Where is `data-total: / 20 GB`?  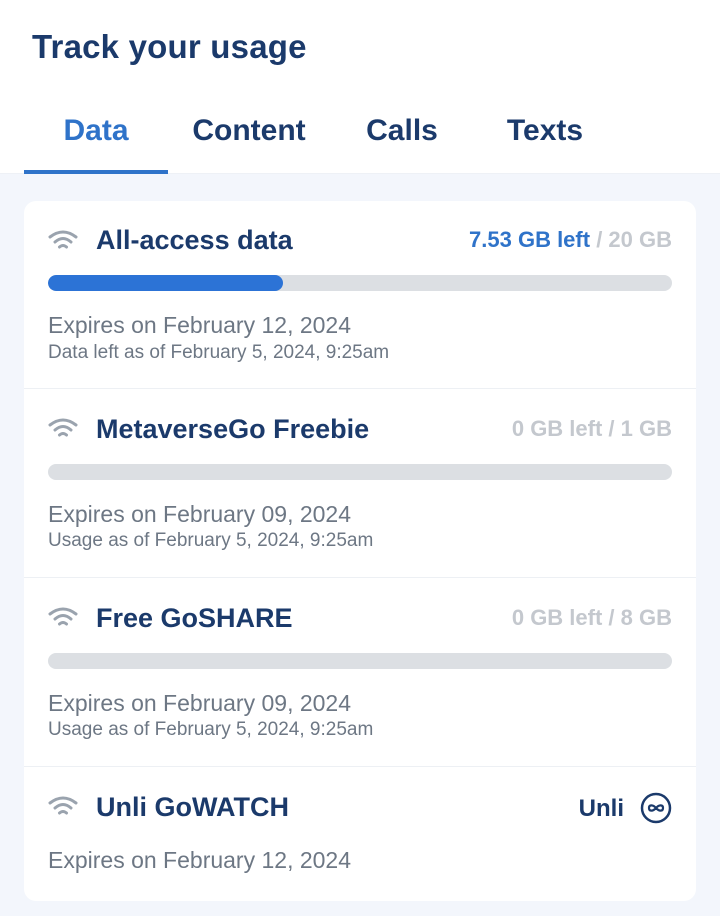 data-total: / 20 GB is located at coordinates (631, 239).